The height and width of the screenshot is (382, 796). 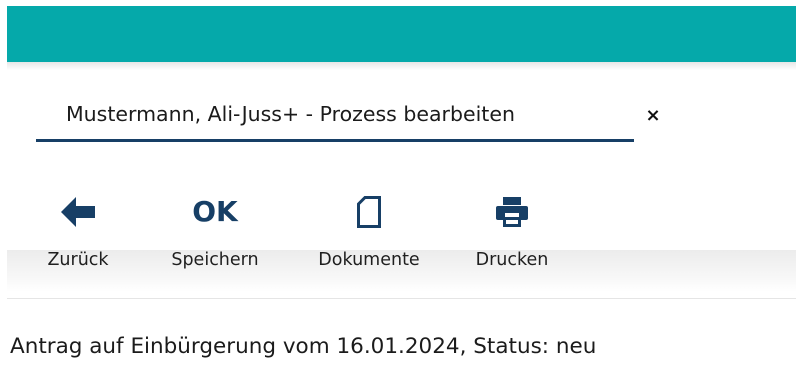 What do you see at coordinates (512, 260) in the screenshot?
I see `print-button-label: Drucken` at bounding box center [512, 260].